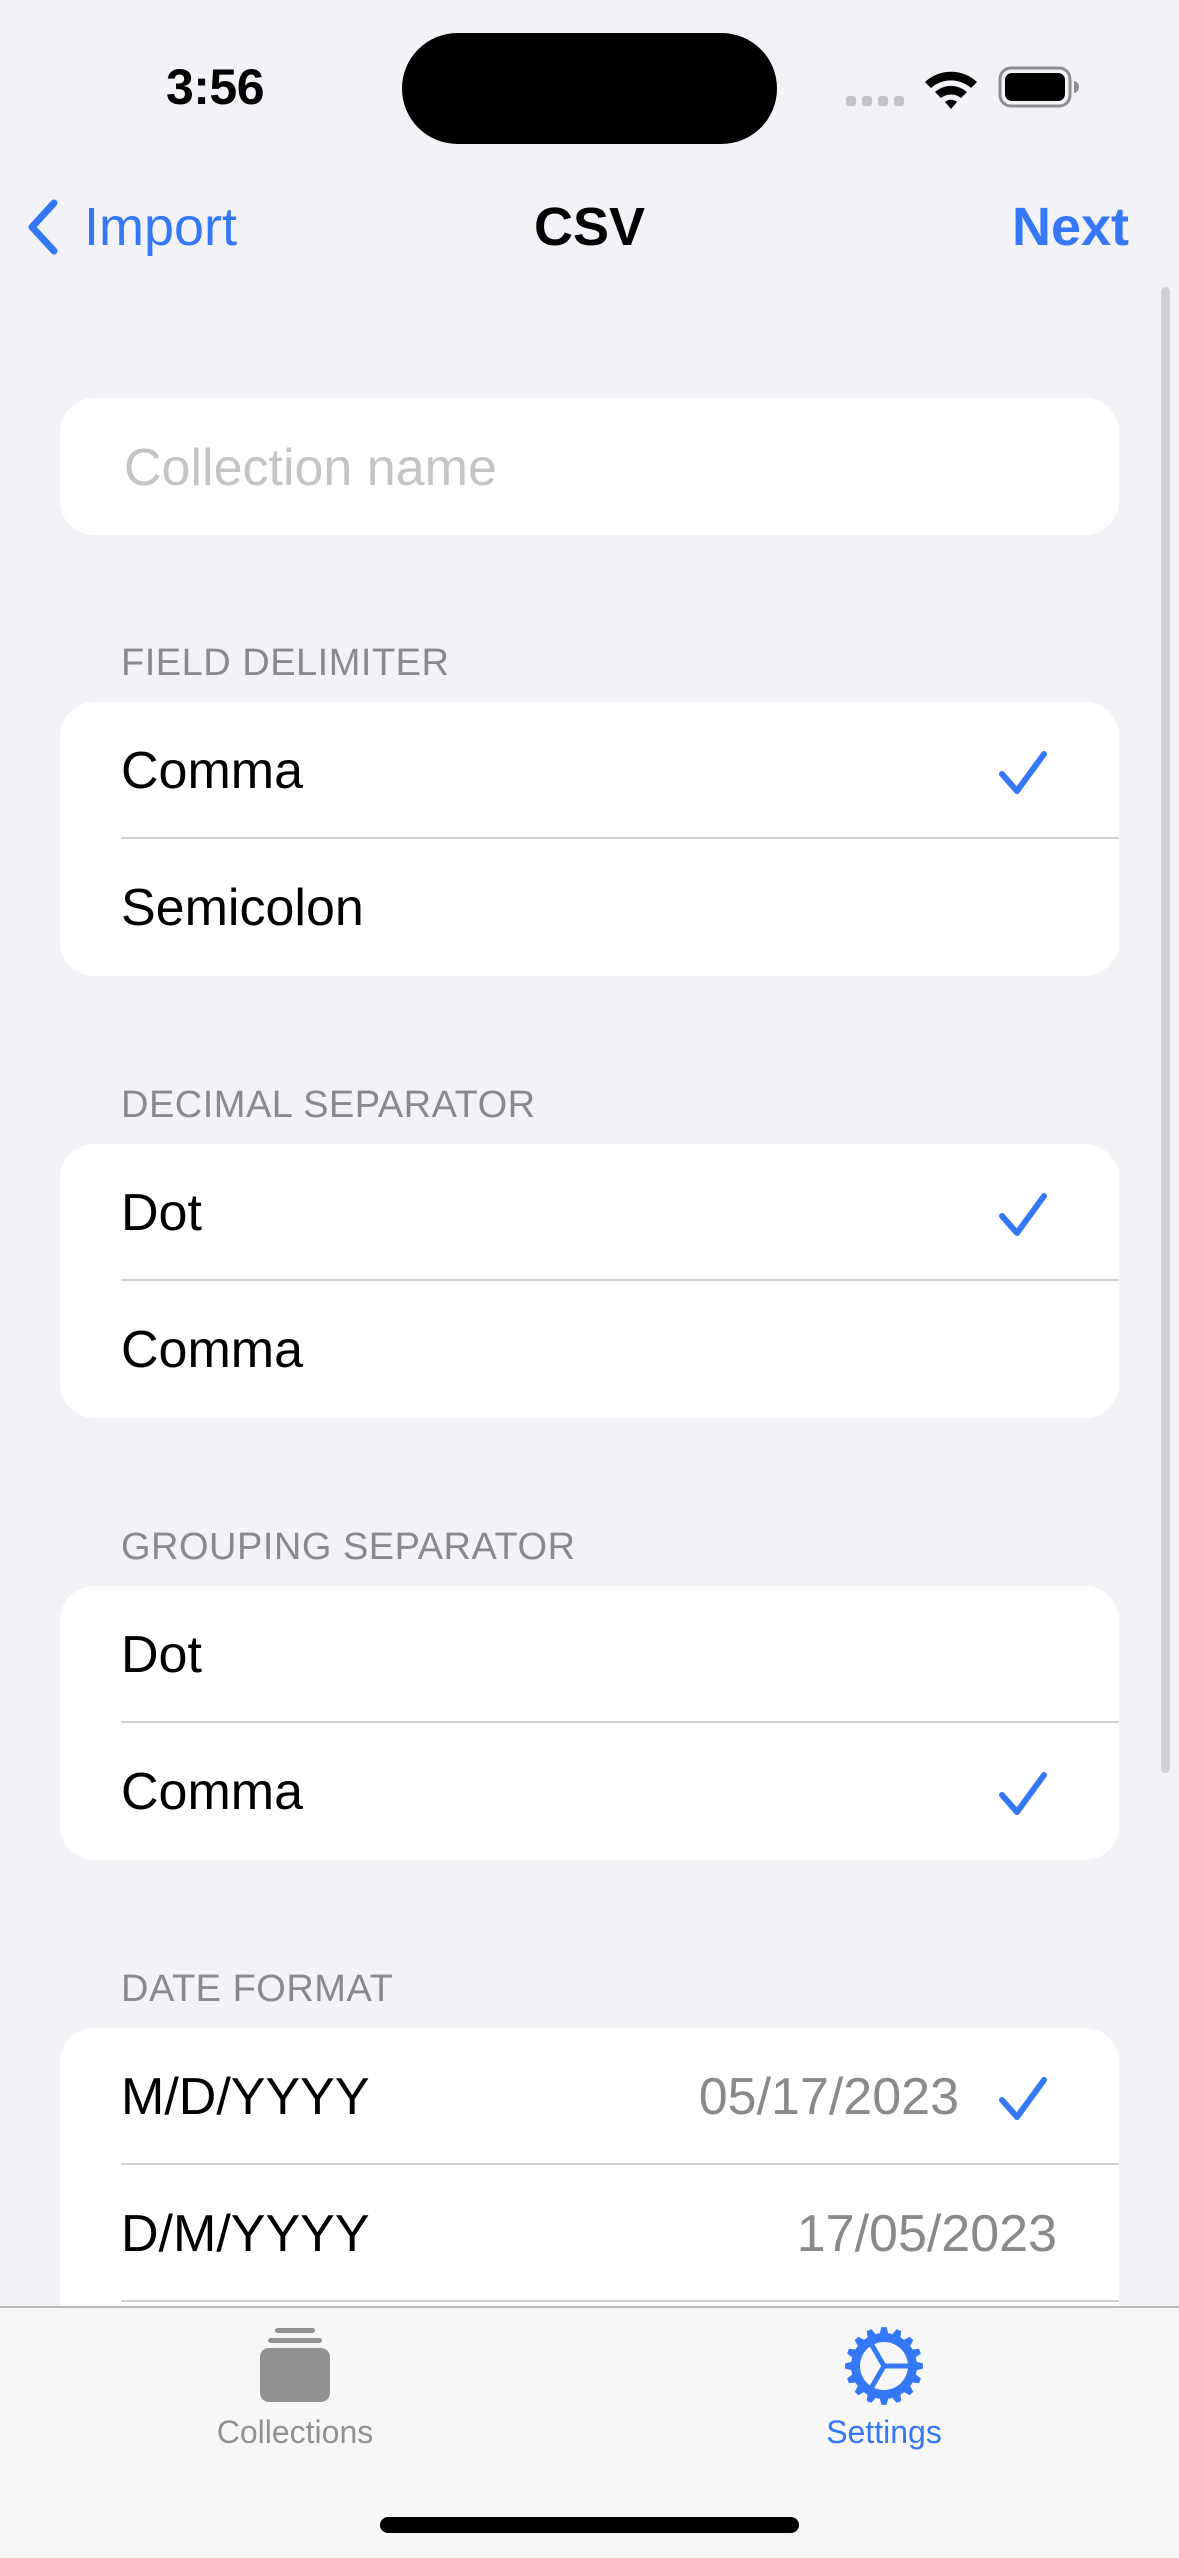 This screenshot has width=1179, height=2558. What do you see at coordinates (589, 2525) in the screenshot?
I see `home-indicator` at bounding box center [589, 2525].